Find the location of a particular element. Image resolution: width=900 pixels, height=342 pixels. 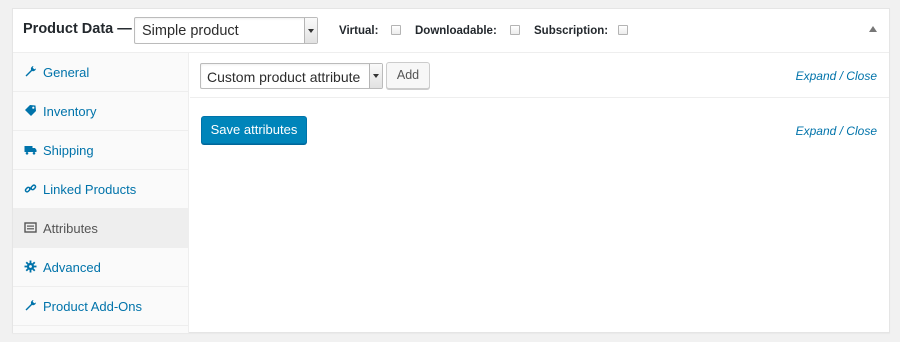

collapse-toggle-icon is located at coordinates (873, 29).